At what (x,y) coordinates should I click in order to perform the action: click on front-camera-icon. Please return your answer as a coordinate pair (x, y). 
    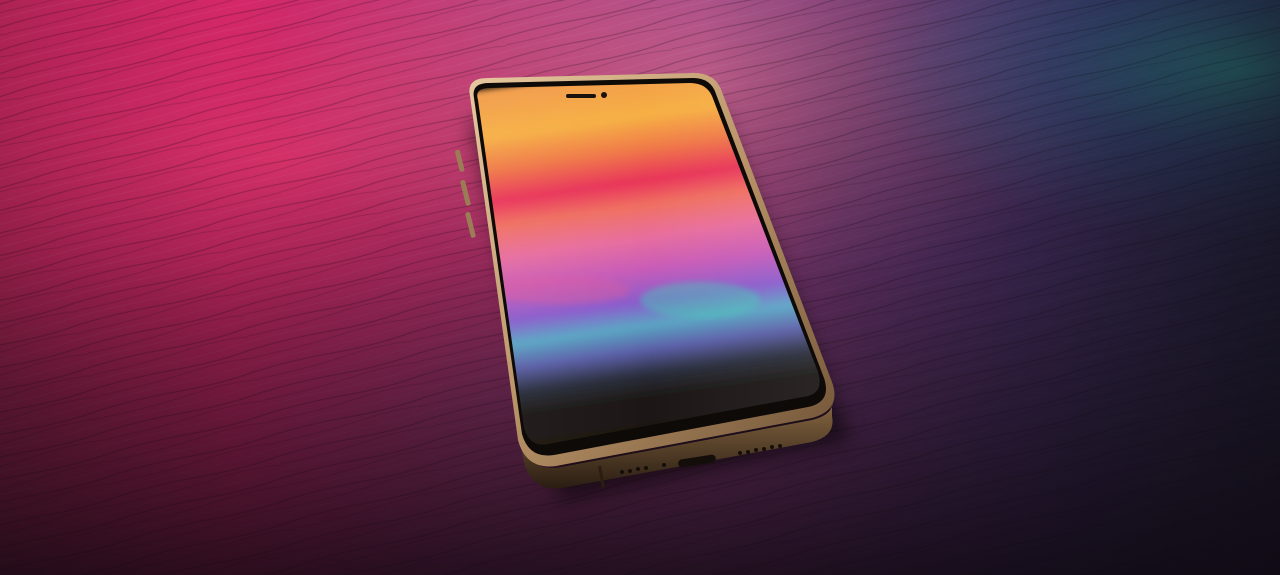
    Looking at the image, I should click on (604, 95).